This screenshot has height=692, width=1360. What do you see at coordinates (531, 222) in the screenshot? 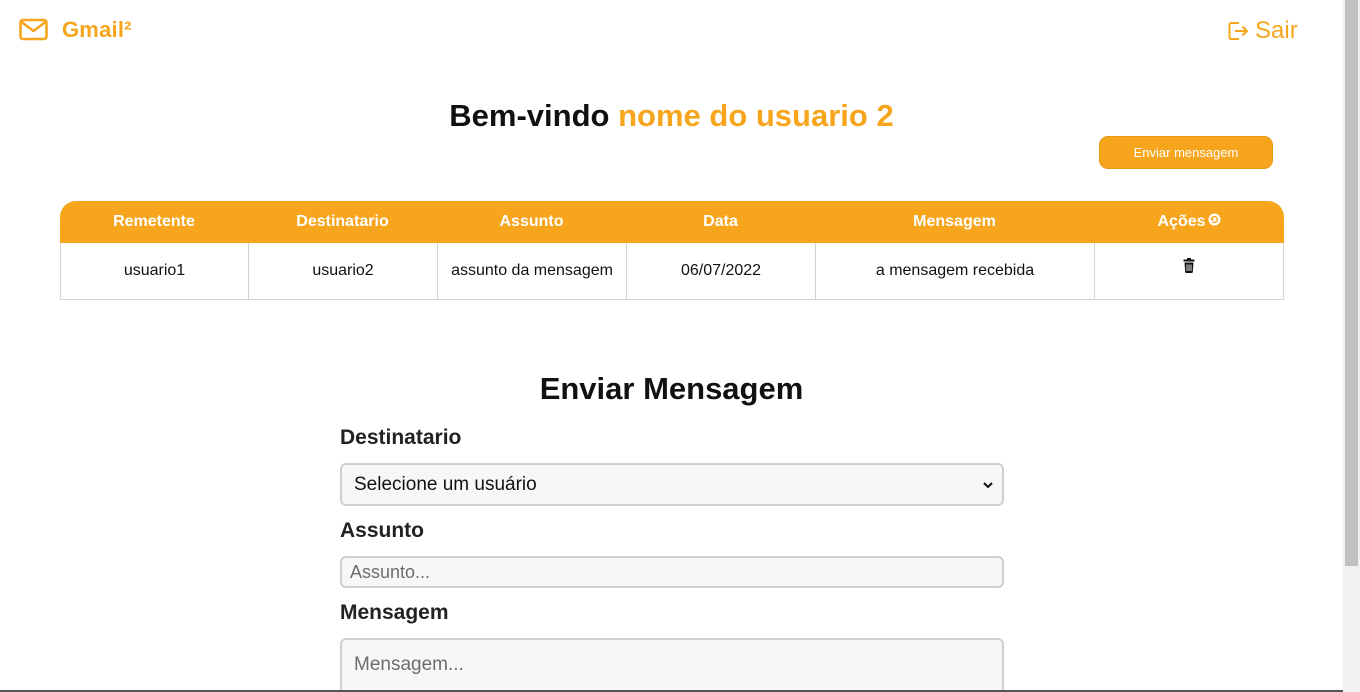
I see `column-assunto: Assunto` at bounding box center [531, 222].